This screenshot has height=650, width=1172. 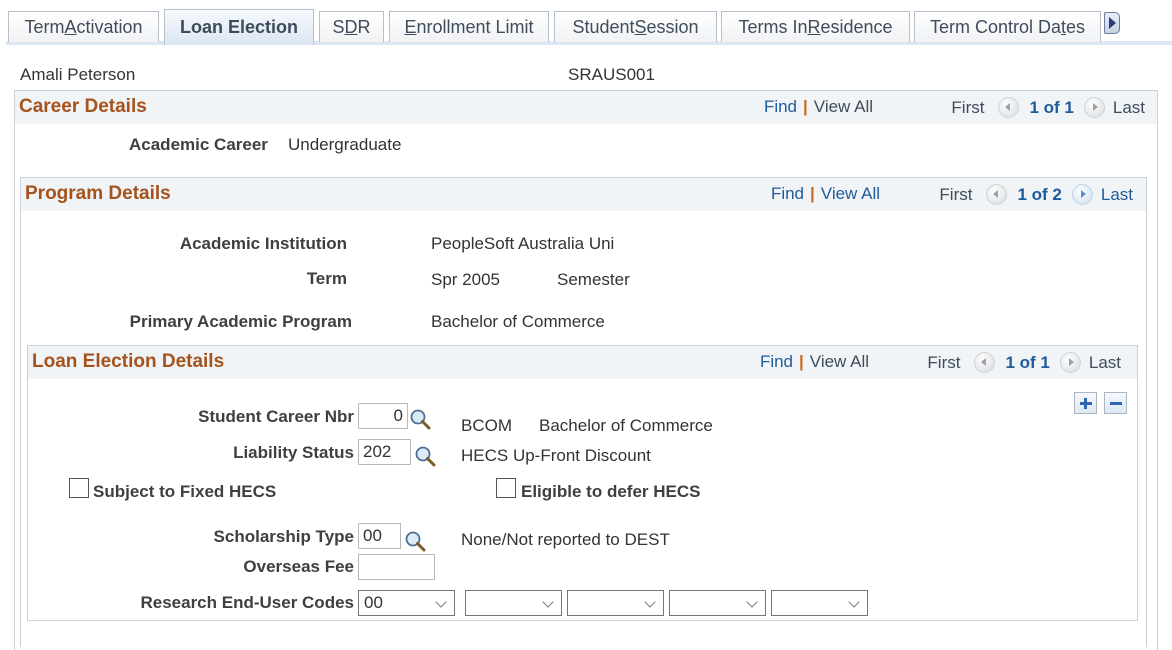 I want to click on plus-icon-stroke, so click(x=1085, y=403).